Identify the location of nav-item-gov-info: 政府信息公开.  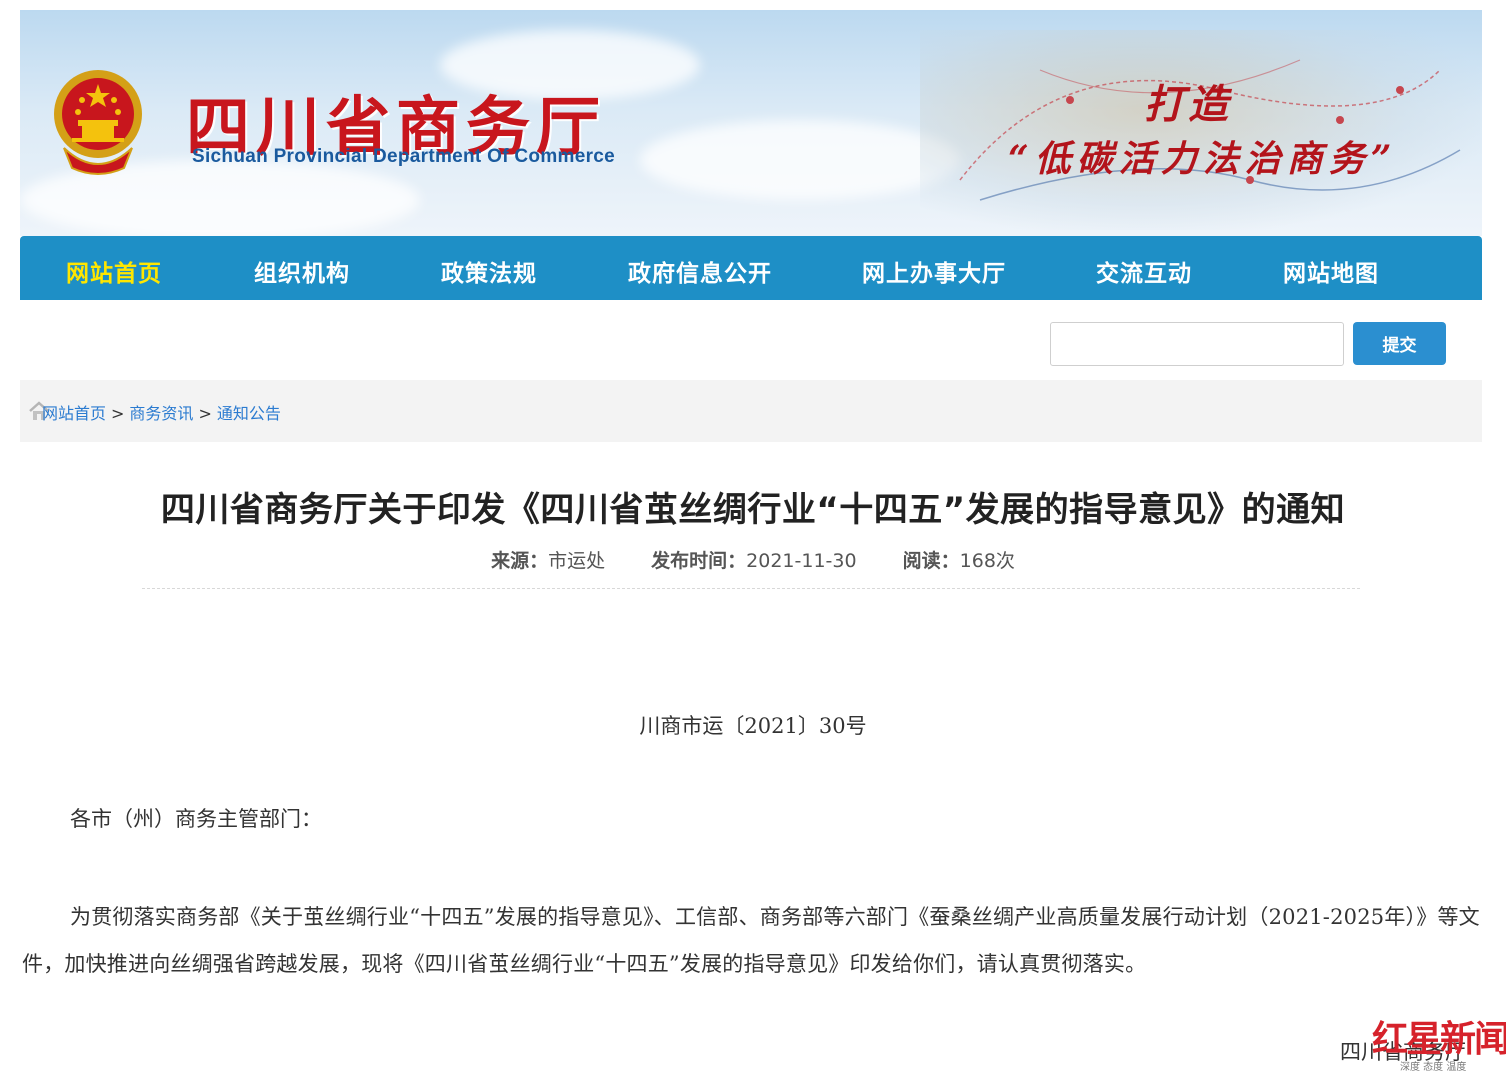
(700, 271).